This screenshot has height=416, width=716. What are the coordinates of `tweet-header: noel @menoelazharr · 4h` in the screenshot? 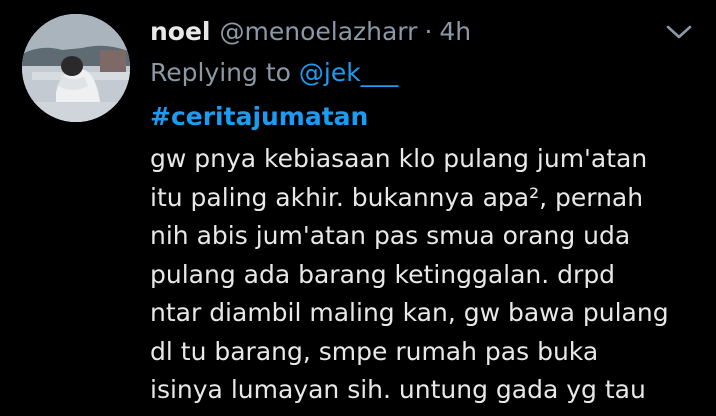 It's located at (310, 32).